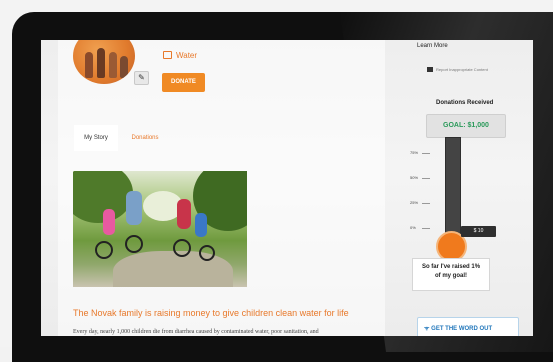  Describe the element at coordinates (462, 329) in the screenshot. I see `share-label: GET THE WORD OUT` at that location.